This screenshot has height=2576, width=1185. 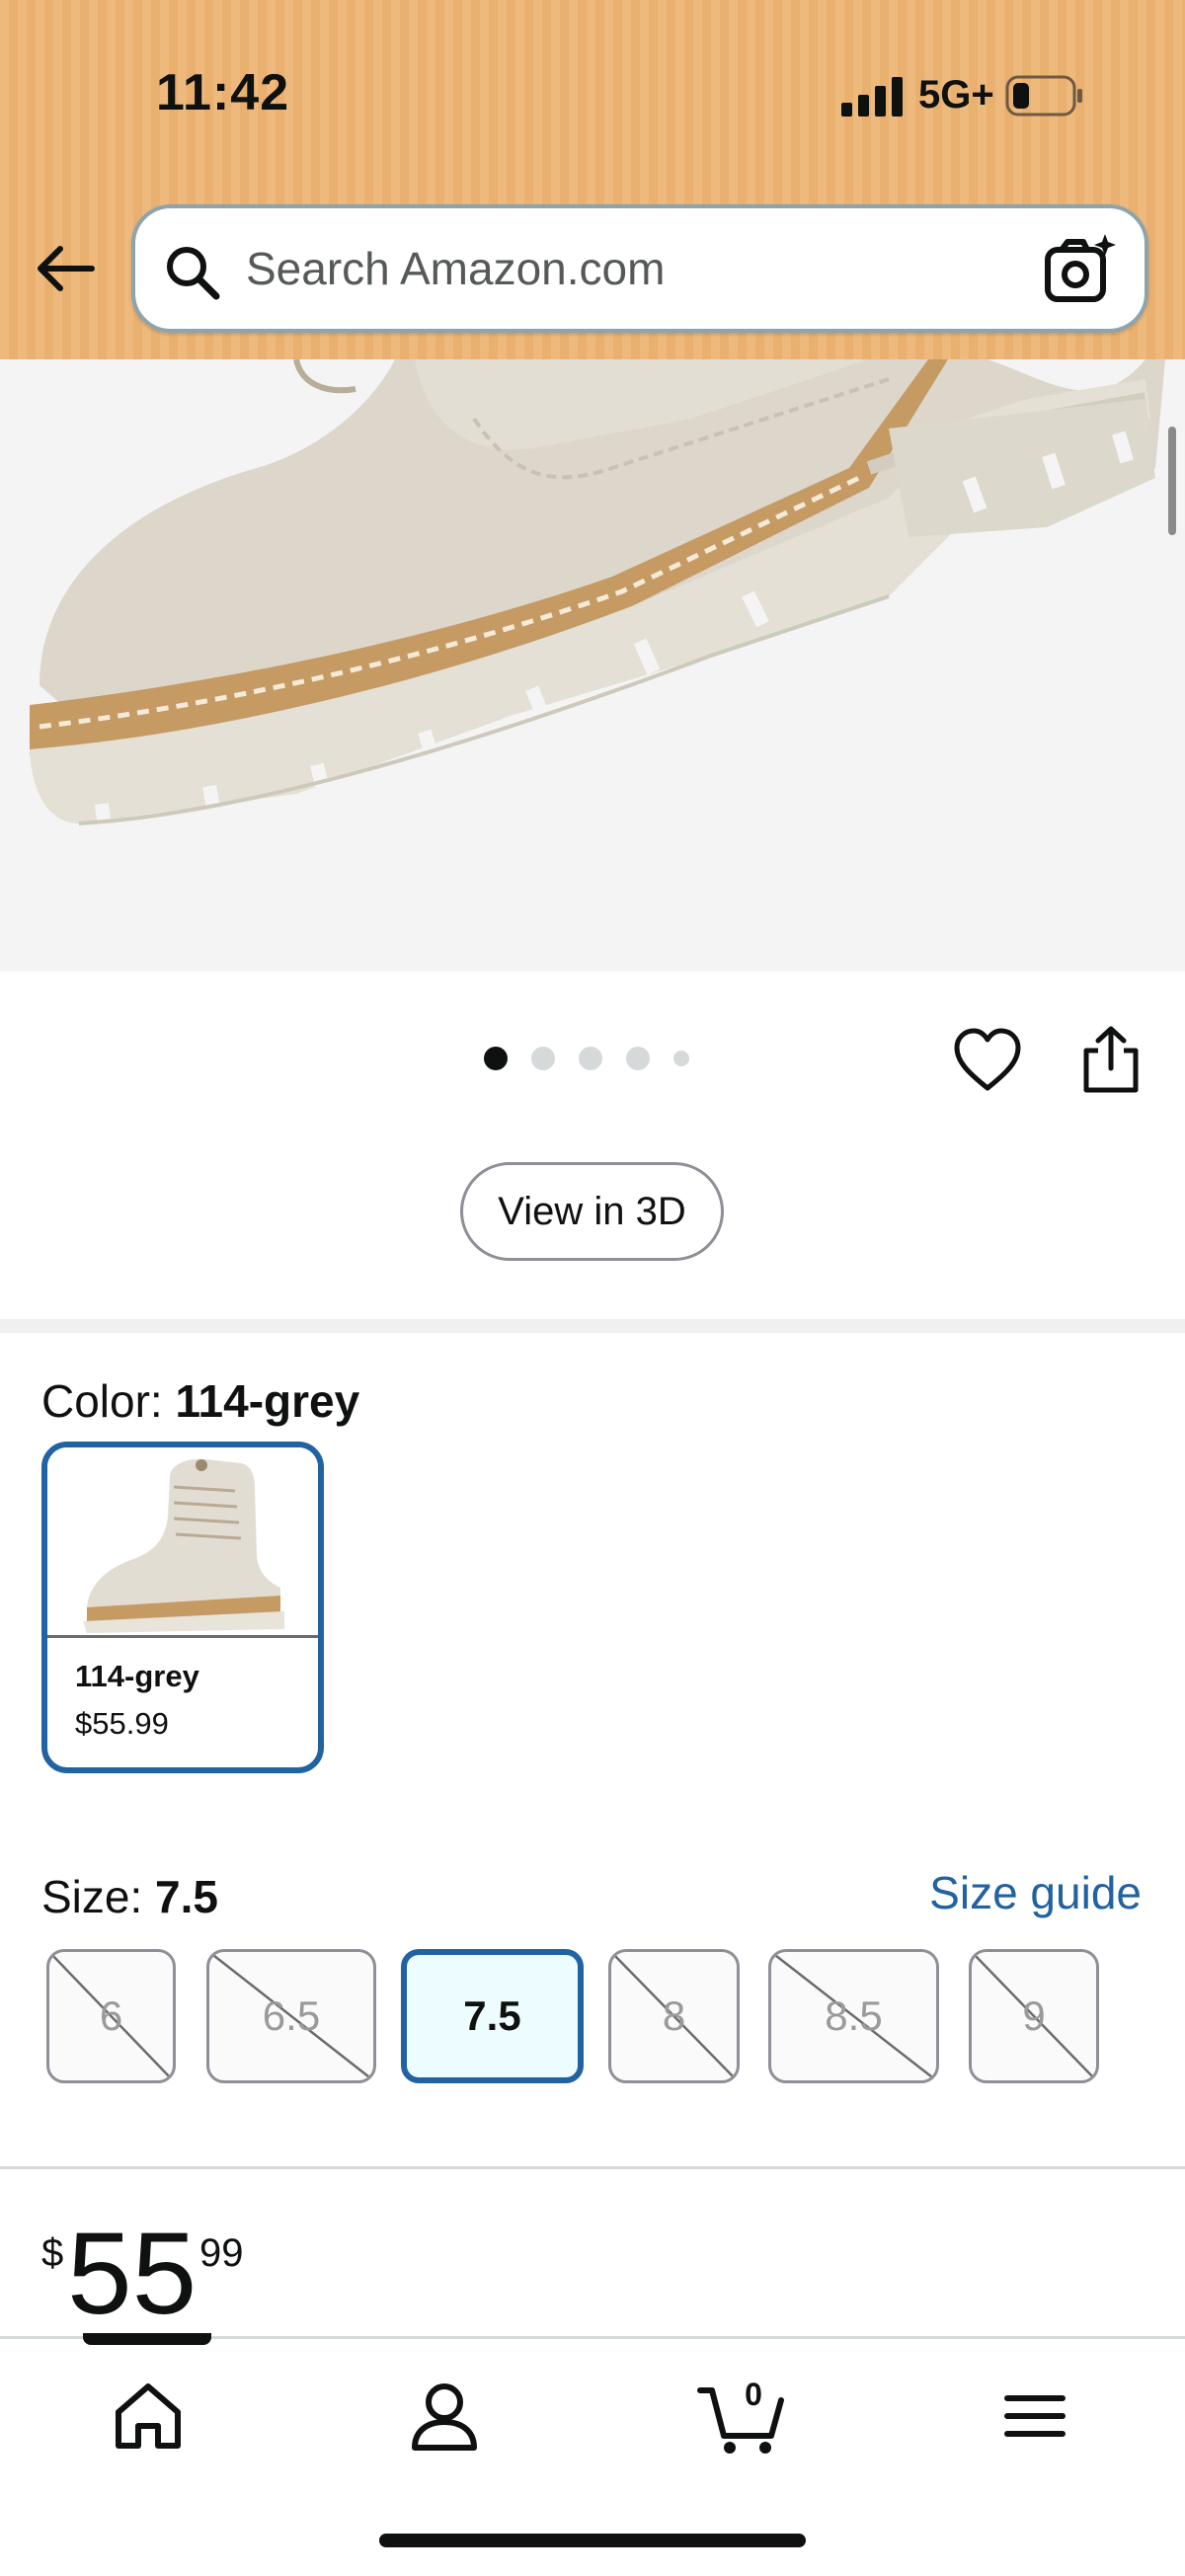 I want to click on size-option-label: 6, so click(x=111, y=2015).